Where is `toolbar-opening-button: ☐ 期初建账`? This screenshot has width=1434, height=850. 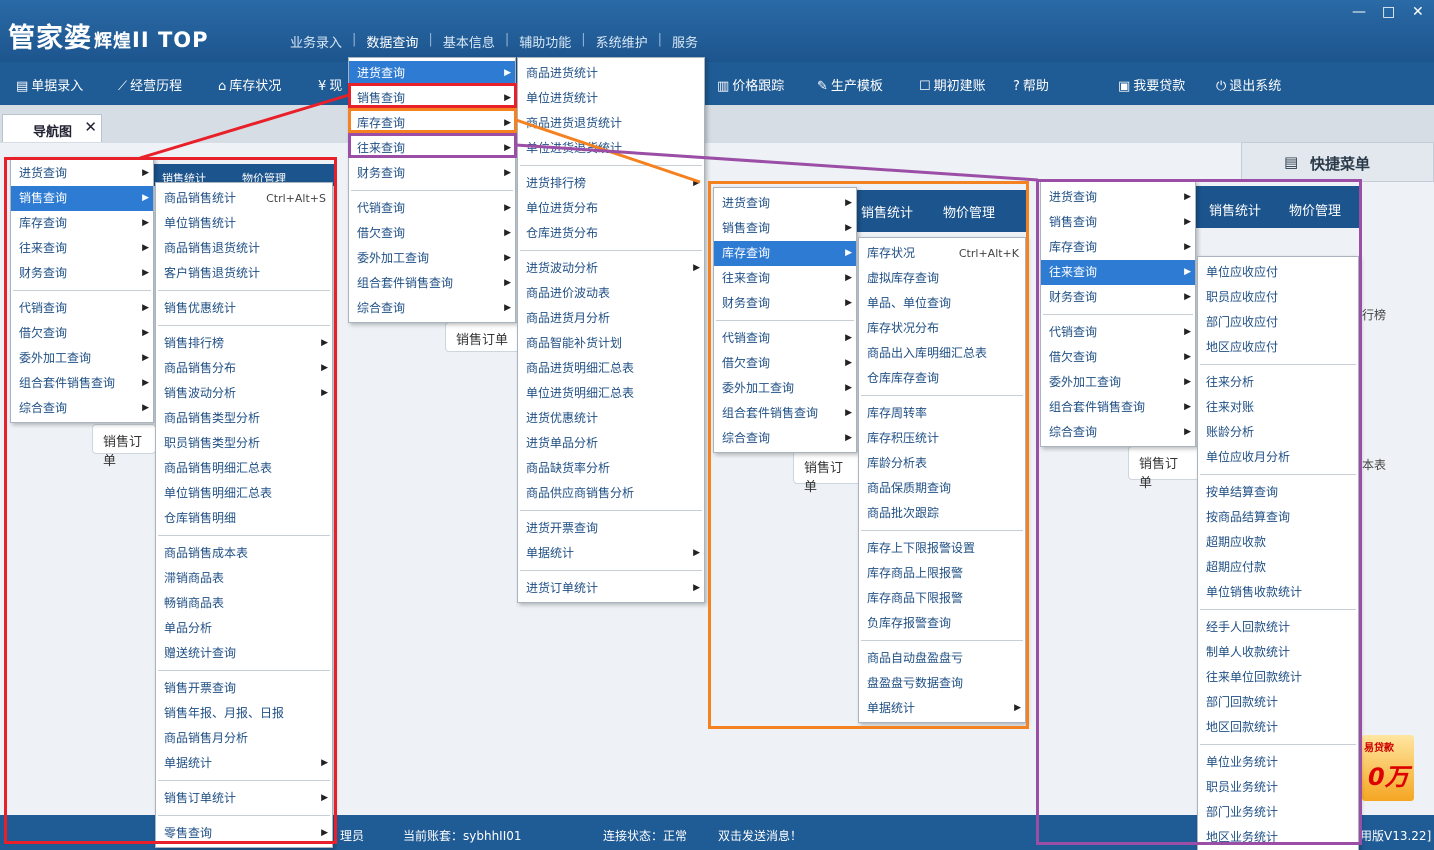 toolbar-opening-button: ☐ 期初建账 is located at coordinates (952, 84).